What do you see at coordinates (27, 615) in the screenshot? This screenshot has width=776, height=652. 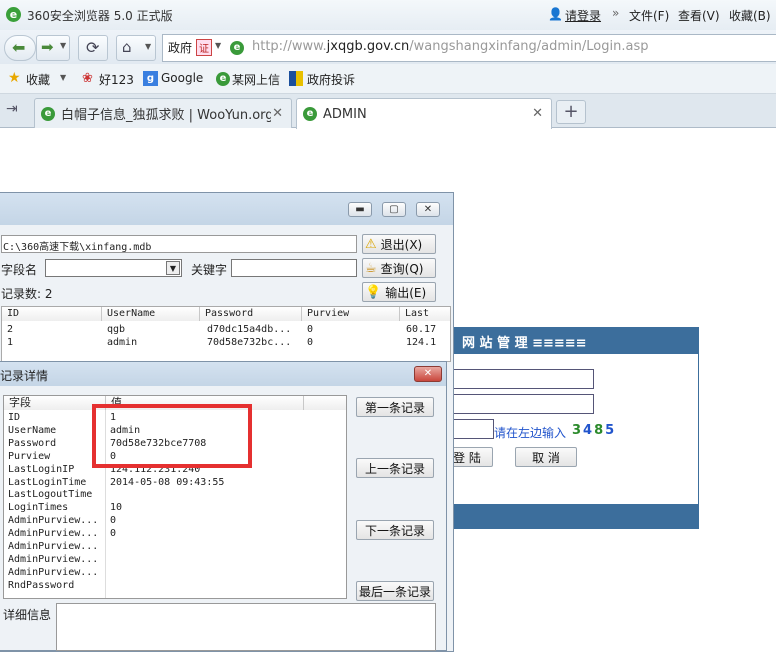 I see `detail-info-label: 详细信息` at bounding box center [27, 615].